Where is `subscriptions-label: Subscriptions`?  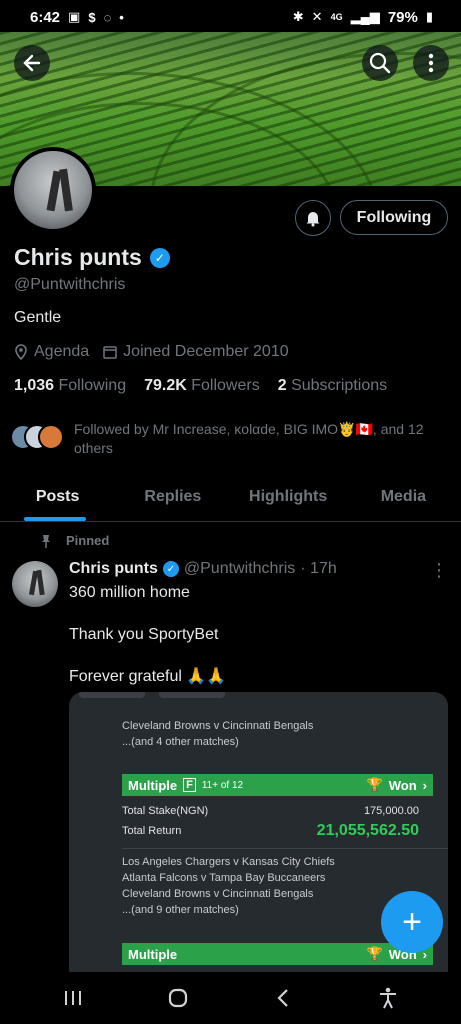 subscriptions-label: Subscriptions is located at coordinates (339, 385).